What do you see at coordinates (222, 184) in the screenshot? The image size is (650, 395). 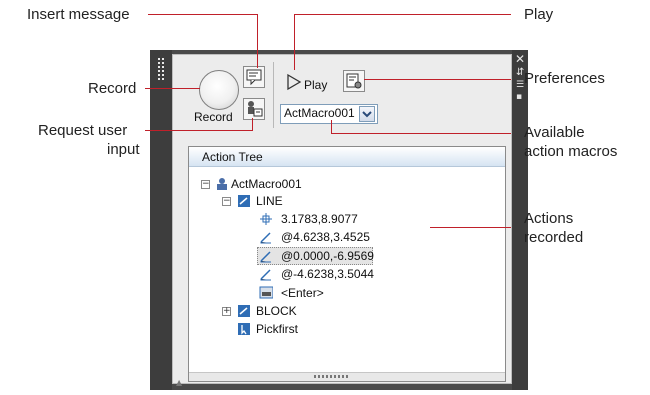 I see `macro-icon` at bounding box center [222, 184].